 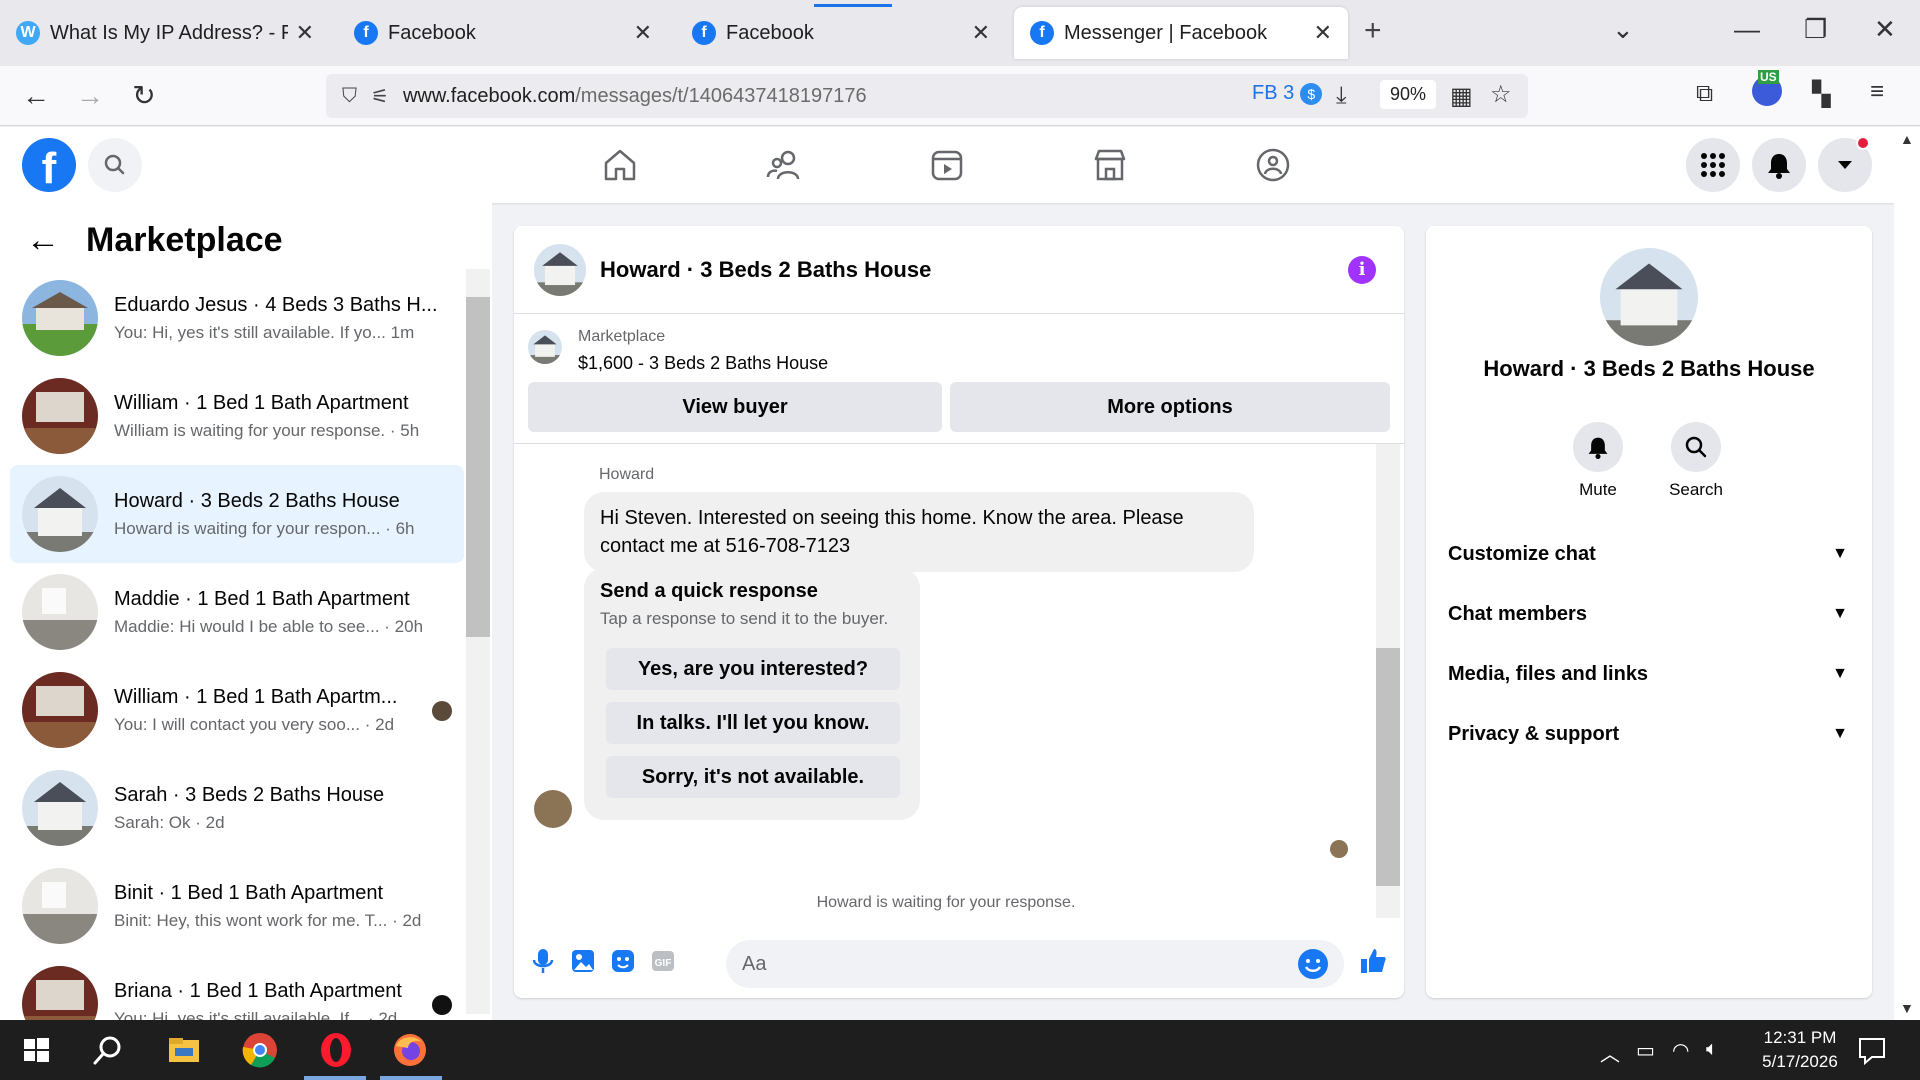 I want to click on listing-price: $1,600 - 3 Beds 2 Baths House, so click(x=703, y=363).